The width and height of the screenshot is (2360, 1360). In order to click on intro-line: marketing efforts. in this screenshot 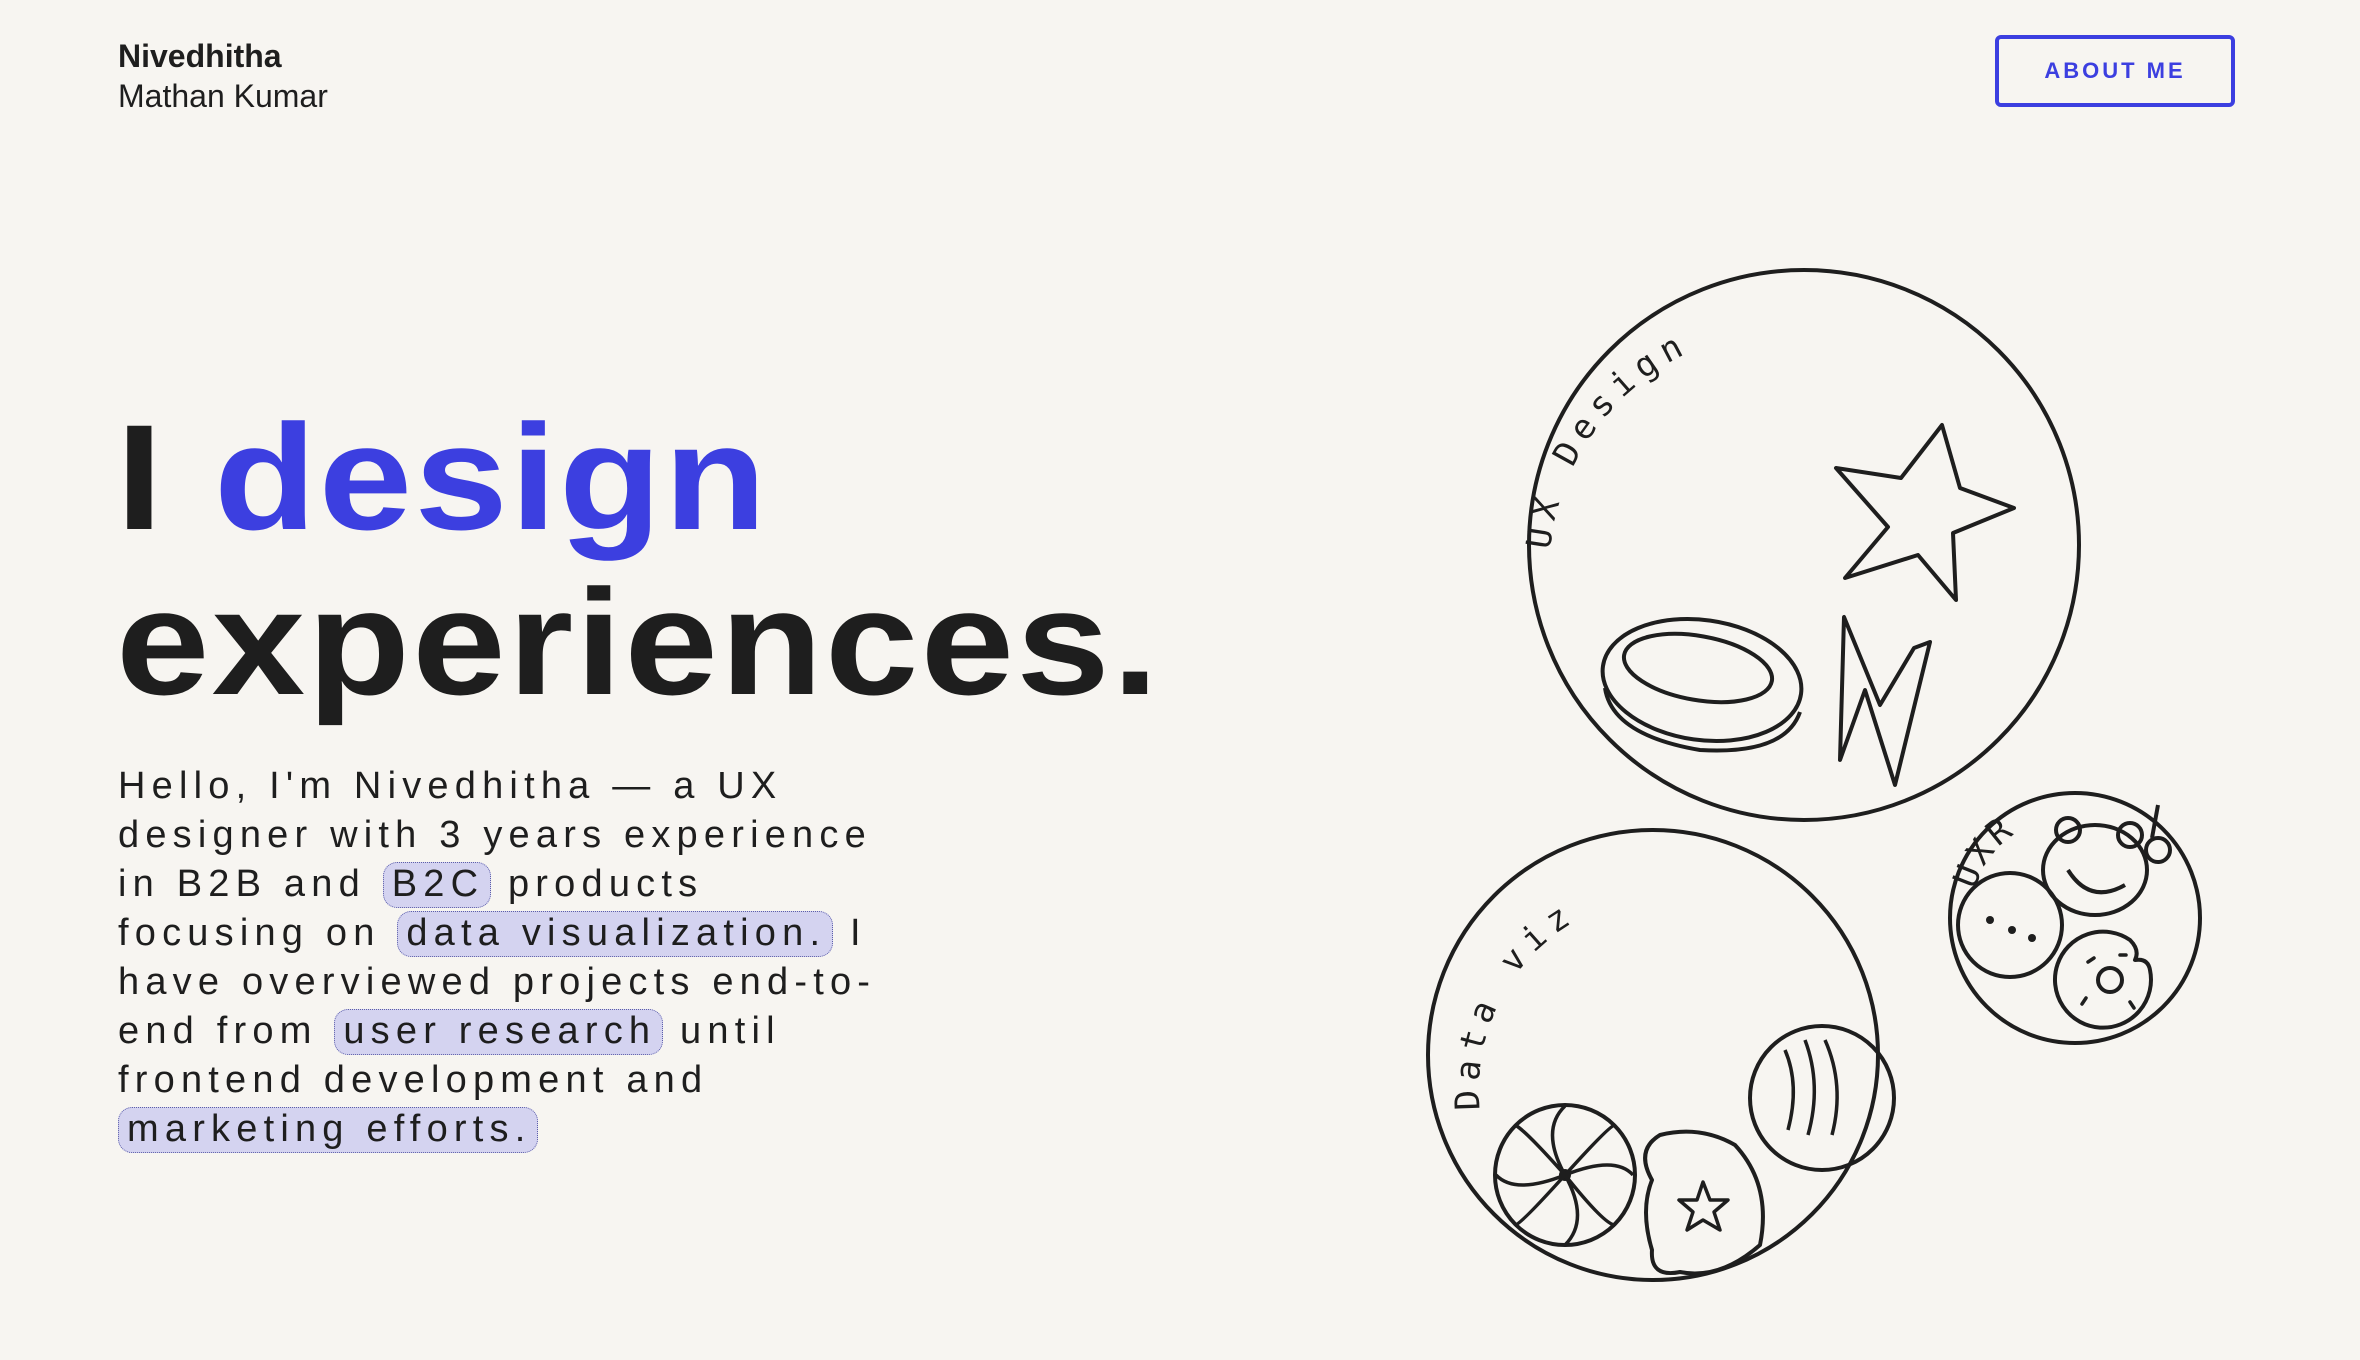, I will do `click(548, 1129)`.